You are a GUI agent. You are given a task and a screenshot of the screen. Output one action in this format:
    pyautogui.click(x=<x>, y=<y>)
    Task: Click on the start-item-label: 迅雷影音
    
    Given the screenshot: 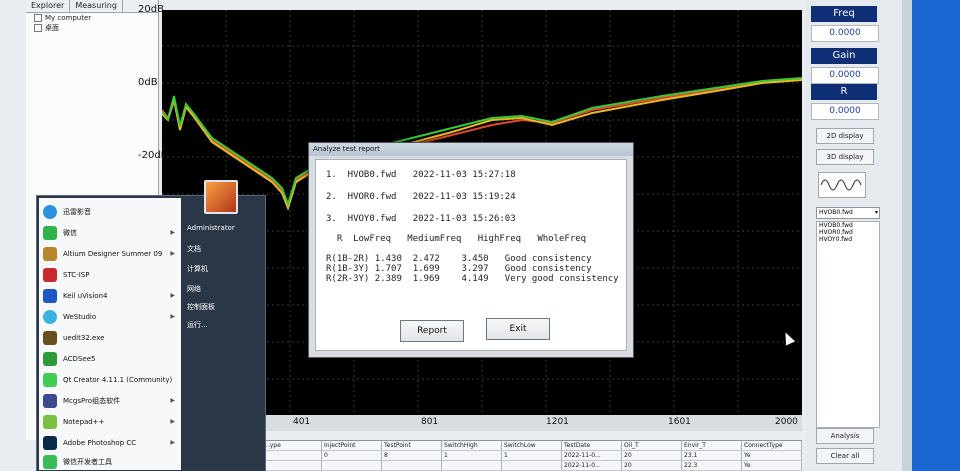 What is the action you would take?
    pyautogui.click(x=77, y=211)
    